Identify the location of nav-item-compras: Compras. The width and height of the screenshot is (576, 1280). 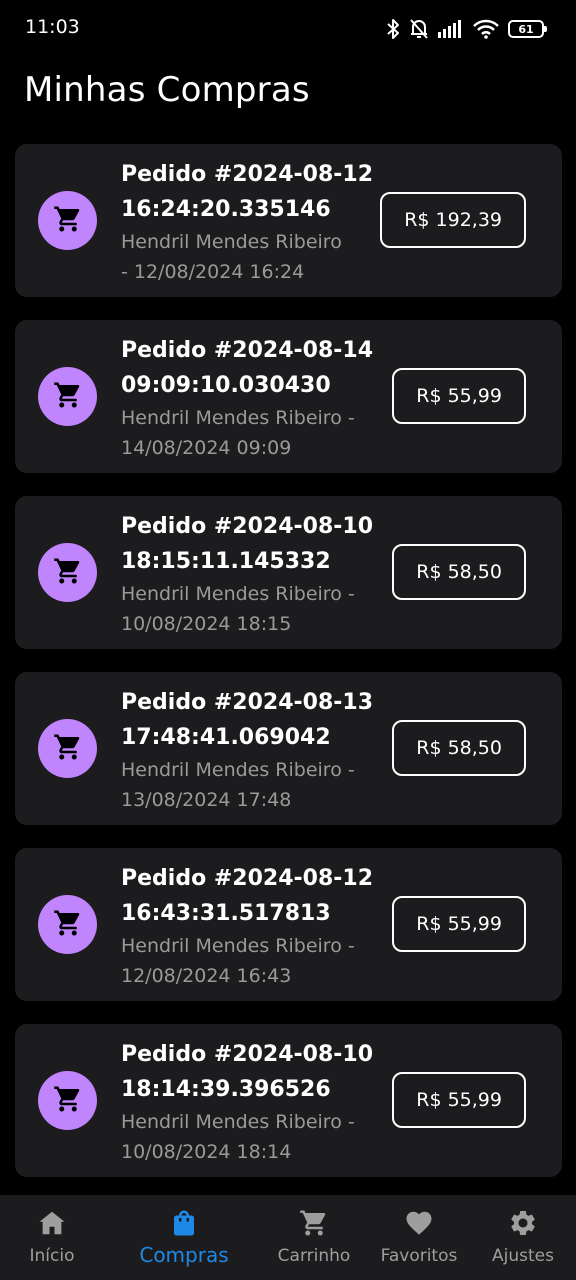
(184, 1237).